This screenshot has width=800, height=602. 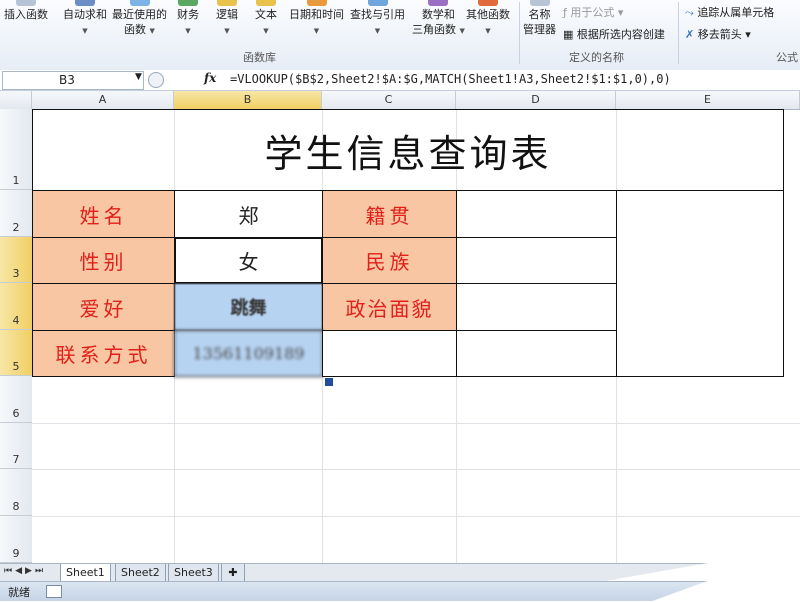 I want to click on fill-handle, so click(x=329, y=382).